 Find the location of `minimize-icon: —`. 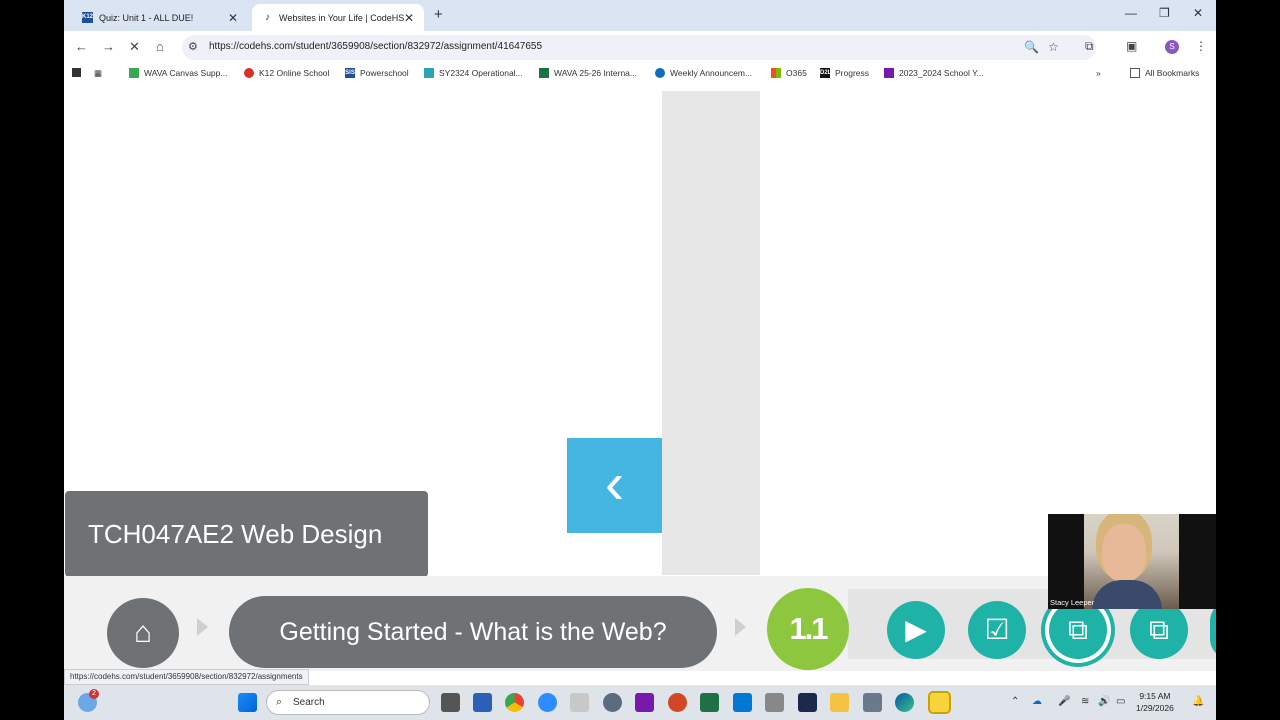

minimize-icon: — is located at coordinates (1131, 13).